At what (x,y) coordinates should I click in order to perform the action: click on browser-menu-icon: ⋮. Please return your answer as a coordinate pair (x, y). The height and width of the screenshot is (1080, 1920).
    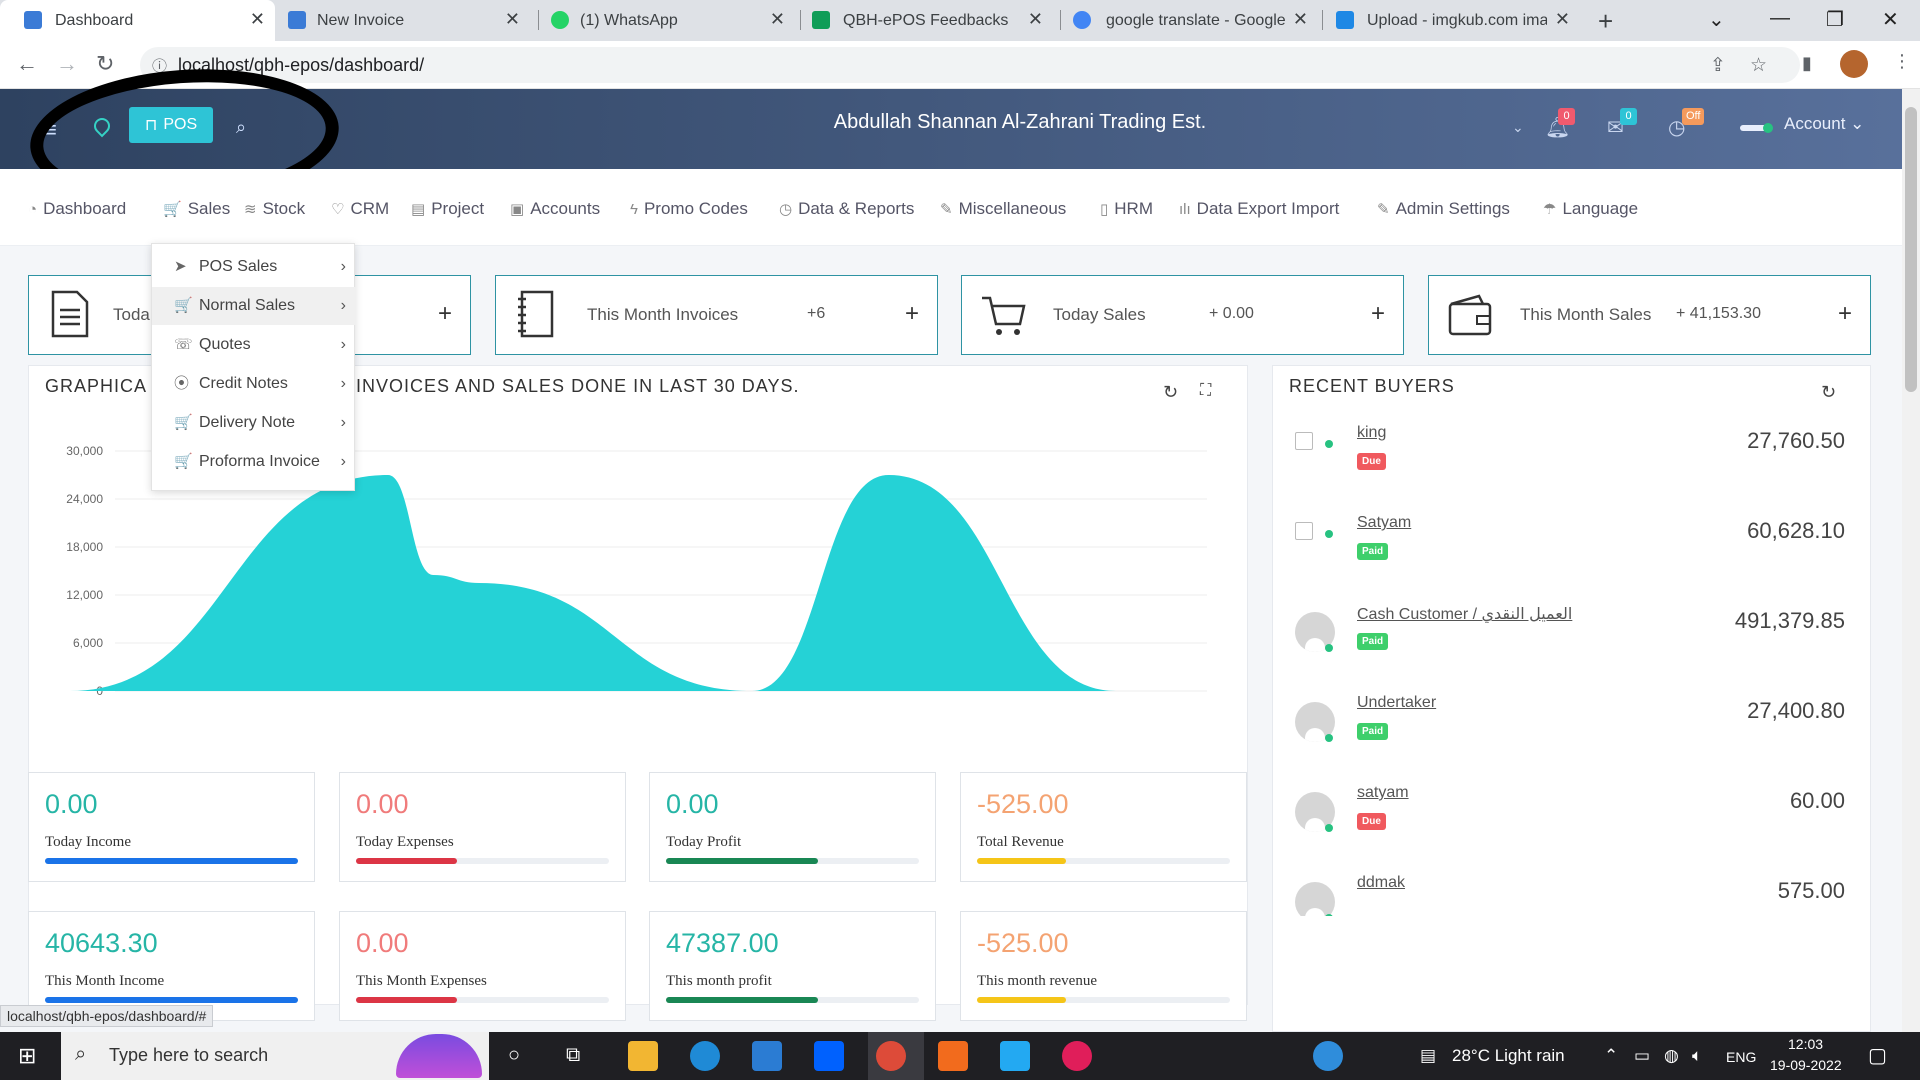
    Looking at the image, I should click on (1902, 61).